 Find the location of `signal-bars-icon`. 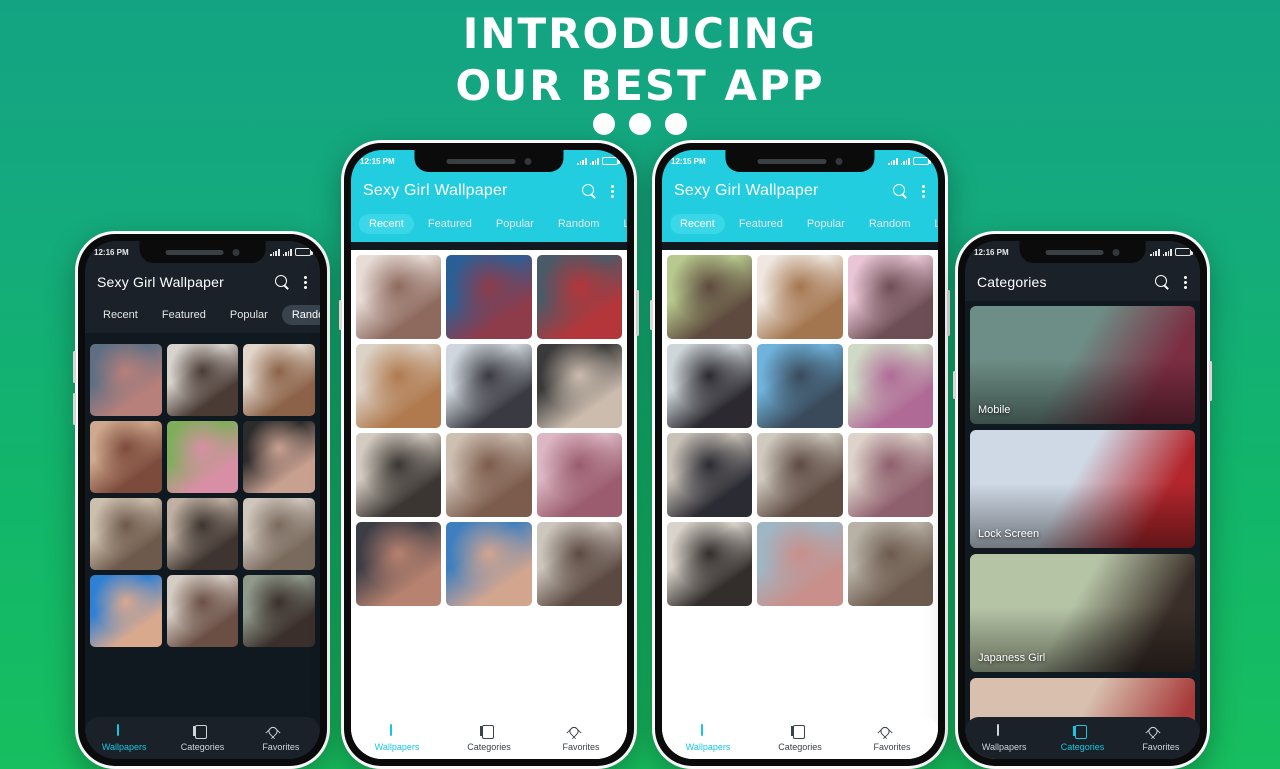

signal-bars-icon is located at coordinates (582, 161).